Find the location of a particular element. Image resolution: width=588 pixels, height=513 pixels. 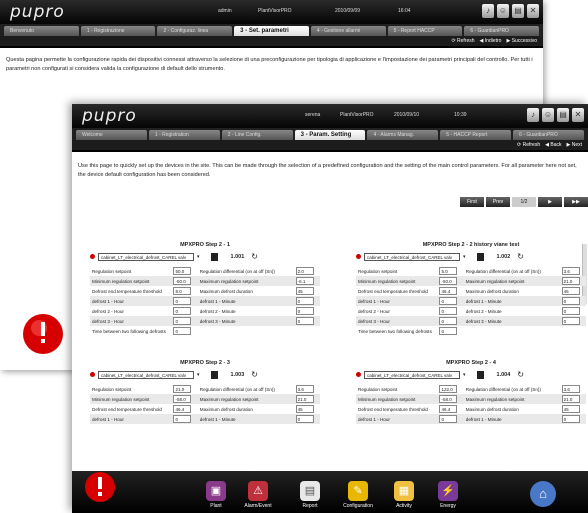

front-tab-2: 2 - Line Config. is located at coordinates (257, 135).